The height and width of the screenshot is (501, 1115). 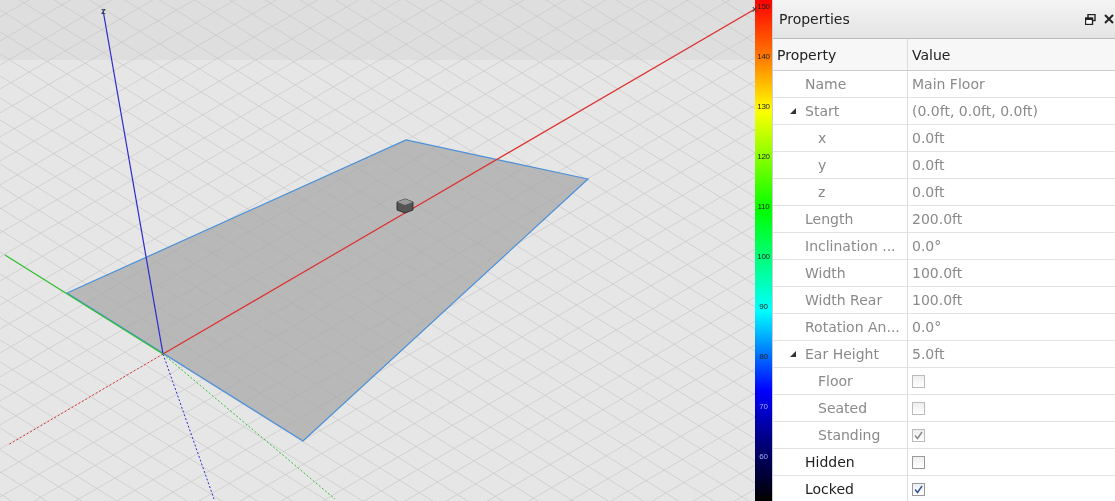 What do you see at coordinates (829, 219) in the screenshot?
I see `property-name: Length` at bounding box center [829, 219].